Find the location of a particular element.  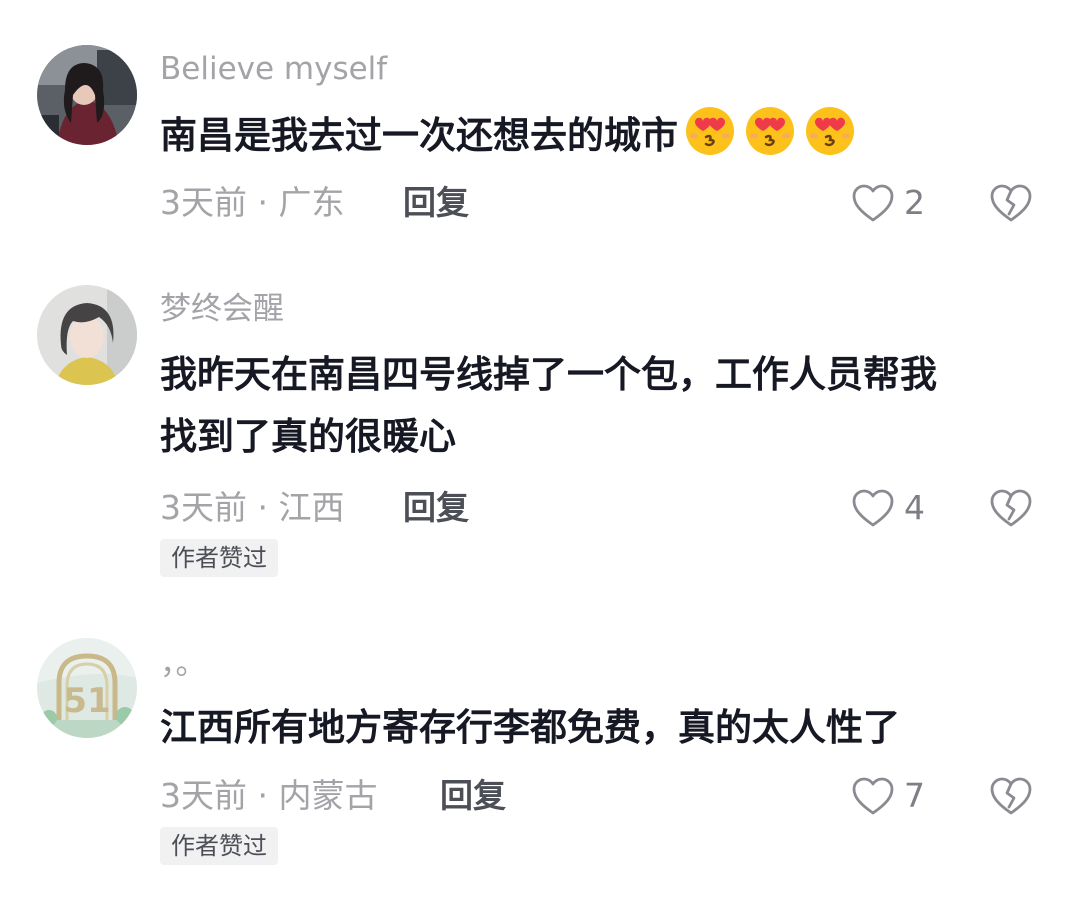

avatar-photo-icon: 51 is located at coordinates (87, 688).